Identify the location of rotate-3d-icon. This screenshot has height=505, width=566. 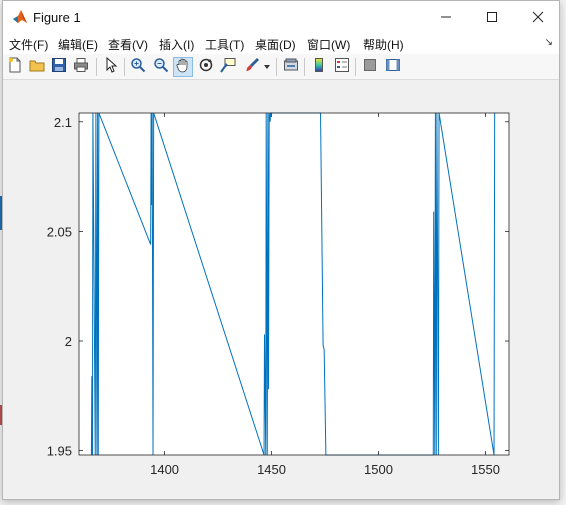
(206, 67).